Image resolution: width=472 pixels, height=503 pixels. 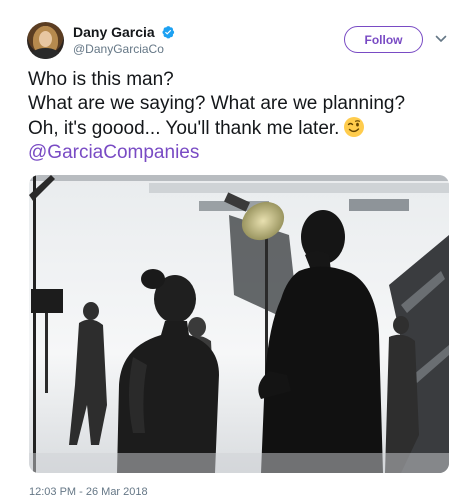 What do you see at coordinates (168, 32) in the screenshot?
I see `verified-badge-icon` at bounding box center [168, 32].